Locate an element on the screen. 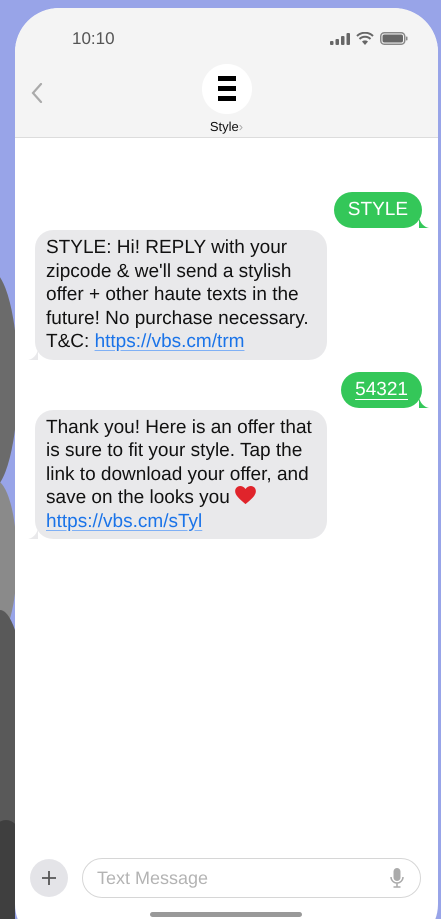  message-composer: Text Message is located at coordinates (251, 878).